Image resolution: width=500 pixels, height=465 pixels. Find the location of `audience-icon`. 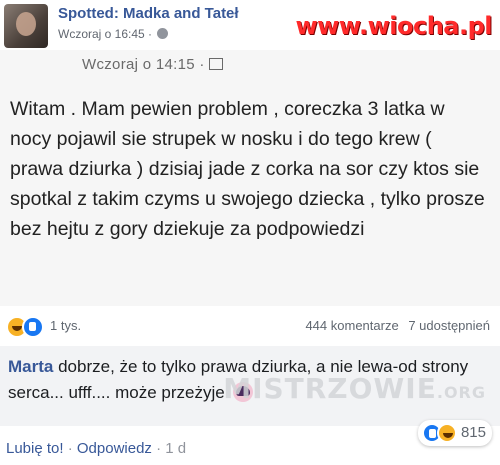

audience-icon is located at coordinates (215, 64).